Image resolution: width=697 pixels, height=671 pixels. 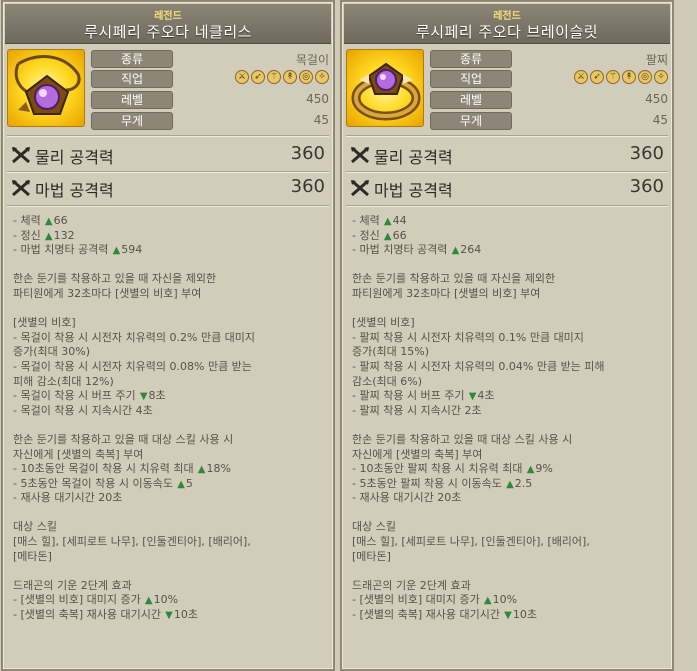 What do you see at coordinates (509, 455) in the screenshot?
I see `description-line: 자신에게 [샛별의 축복] 부여` at bounding box center [509, 455].